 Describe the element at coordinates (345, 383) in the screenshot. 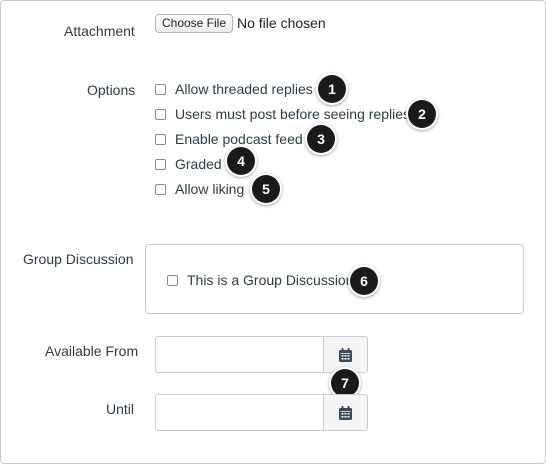

I see `callout-badge-7: 7` at that location.